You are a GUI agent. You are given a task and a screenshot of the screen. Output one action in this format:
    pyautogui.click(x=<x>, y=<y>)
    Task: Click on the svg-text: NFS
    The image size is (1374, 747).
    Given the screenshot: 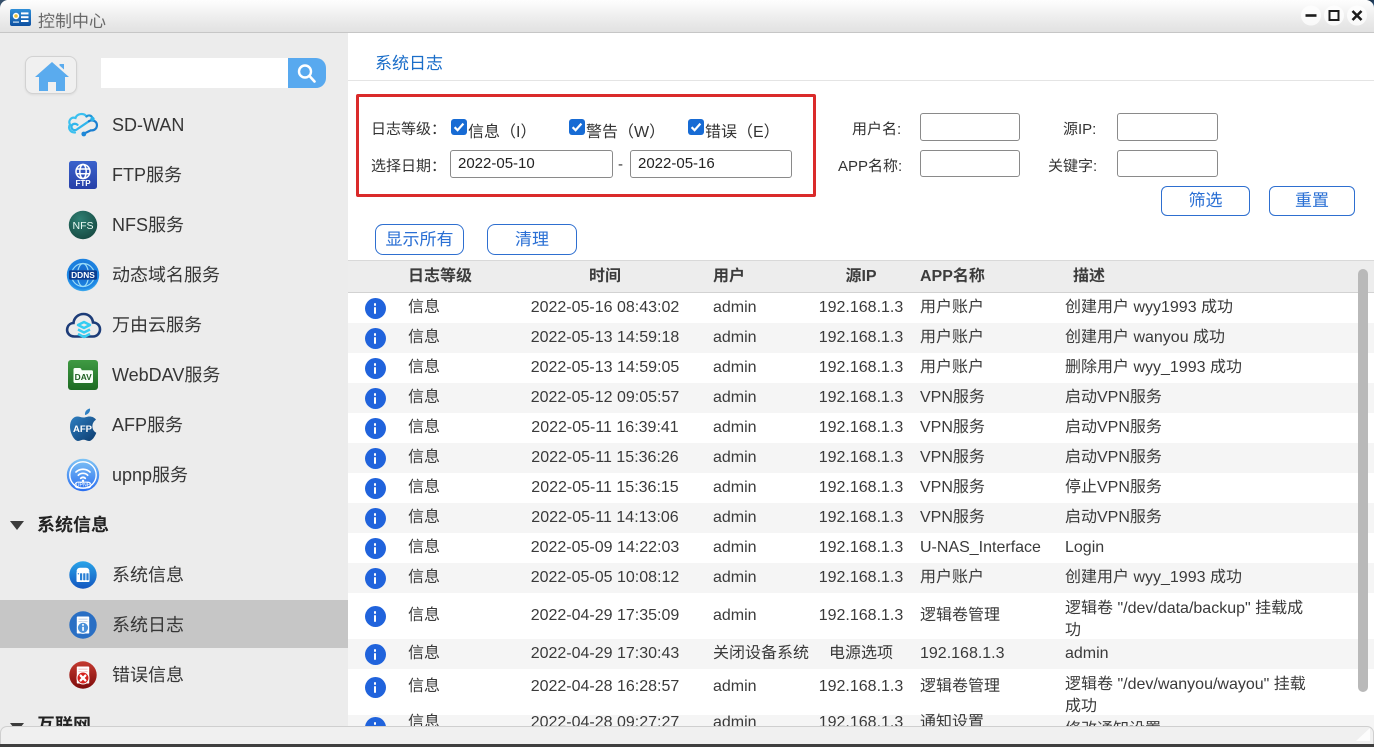 What is the action you would take?
    pyautogui.click(x=83, y=226)
    